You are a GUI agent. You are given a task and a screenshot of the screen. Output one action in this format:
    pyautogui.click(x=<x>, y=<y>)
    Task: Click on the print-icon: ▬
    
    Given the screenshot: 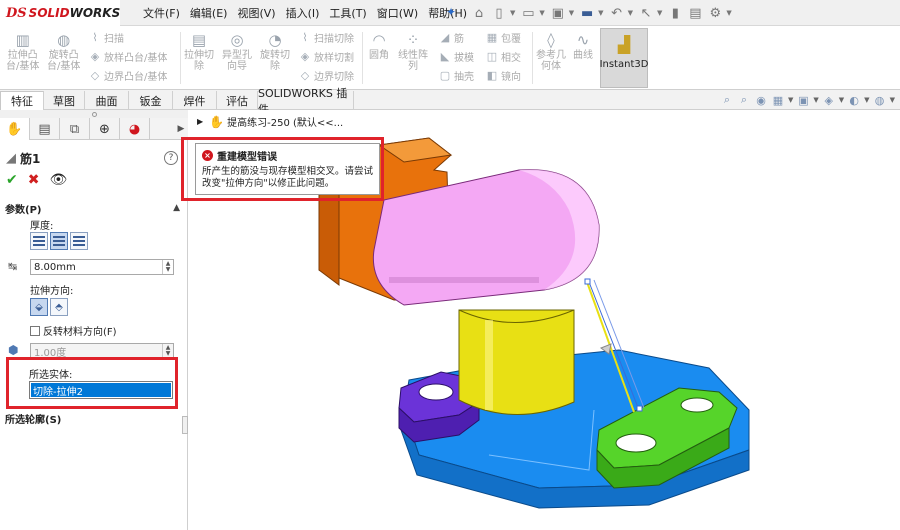 What is the action you would take?
    pyautogui.click(x=587, y=13)
    